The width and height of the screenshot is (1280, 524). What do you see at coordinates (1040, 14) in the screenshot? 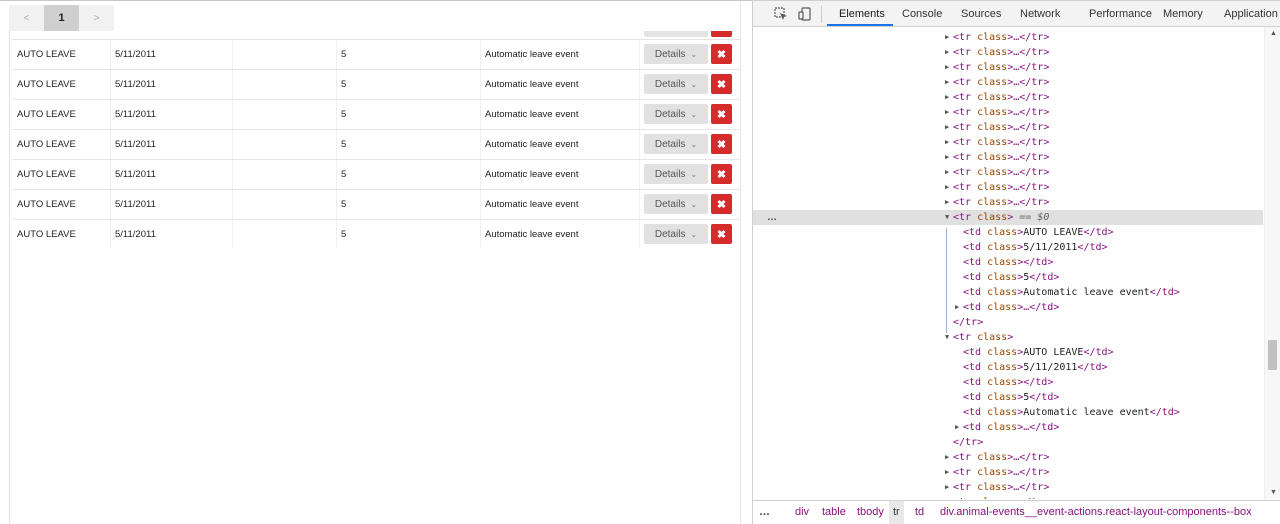
I see `tab-network: Network` at bounding box center [1040, 14].